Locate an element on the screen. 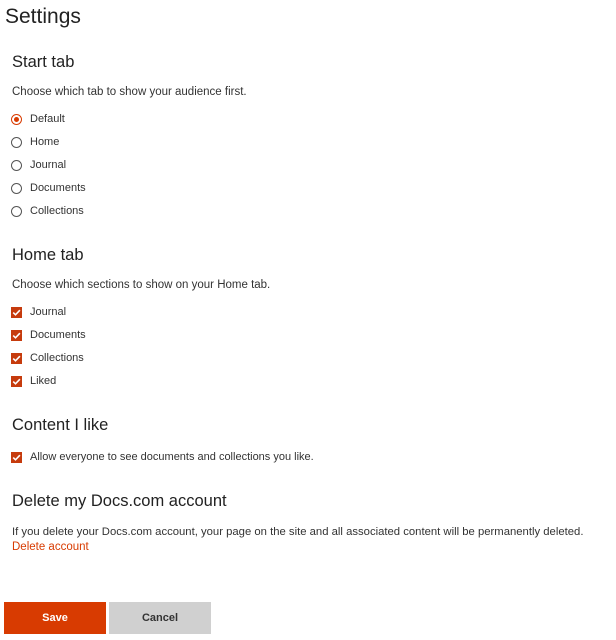 Image resolution: width=616 pixels, height=640 pixels. delete-account-heading: Delete my Docs.com account is located at coordinates (119, 501).